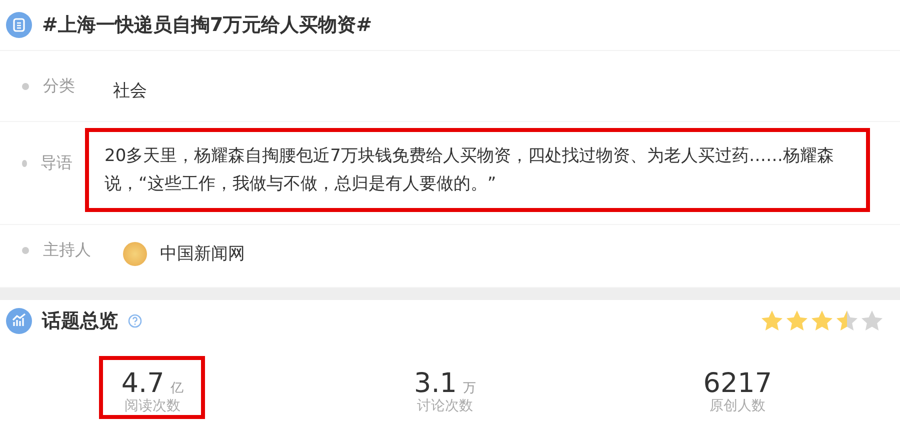 This screenshot has height=447, width=900. What do you see at coordinates (435, 383) in the screenshot?
I see `stat-value: 3.1` at bounding box center [435, 383].